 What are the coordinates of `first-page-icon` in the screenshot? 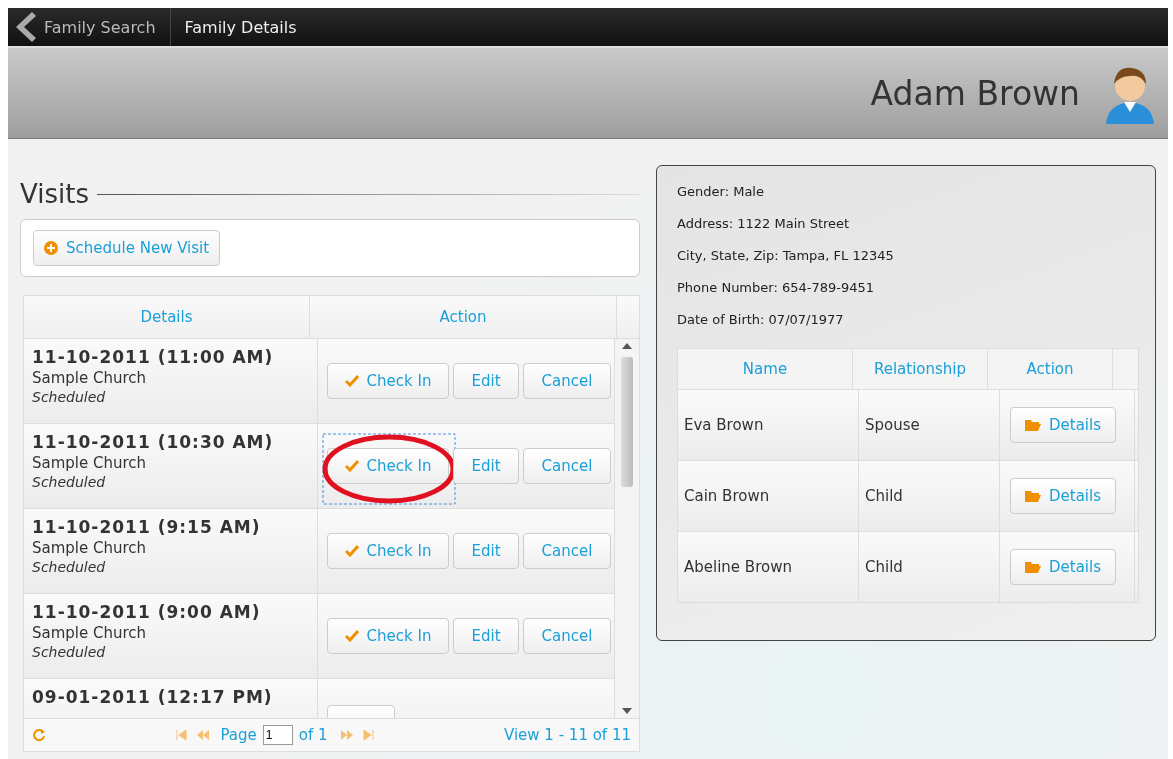 It's located at (182, 735).